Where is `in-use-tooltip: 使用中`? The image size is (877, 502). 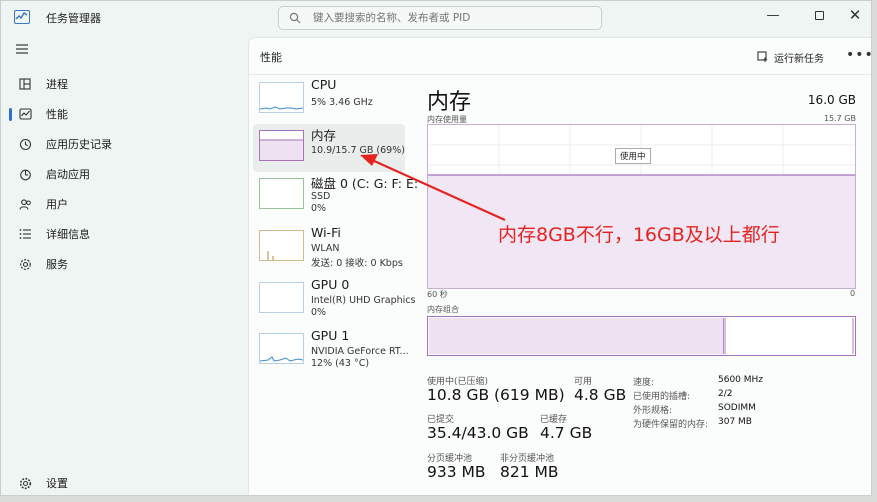 in-use-tooltip: 使用中 is located at coordinates (633, 156).